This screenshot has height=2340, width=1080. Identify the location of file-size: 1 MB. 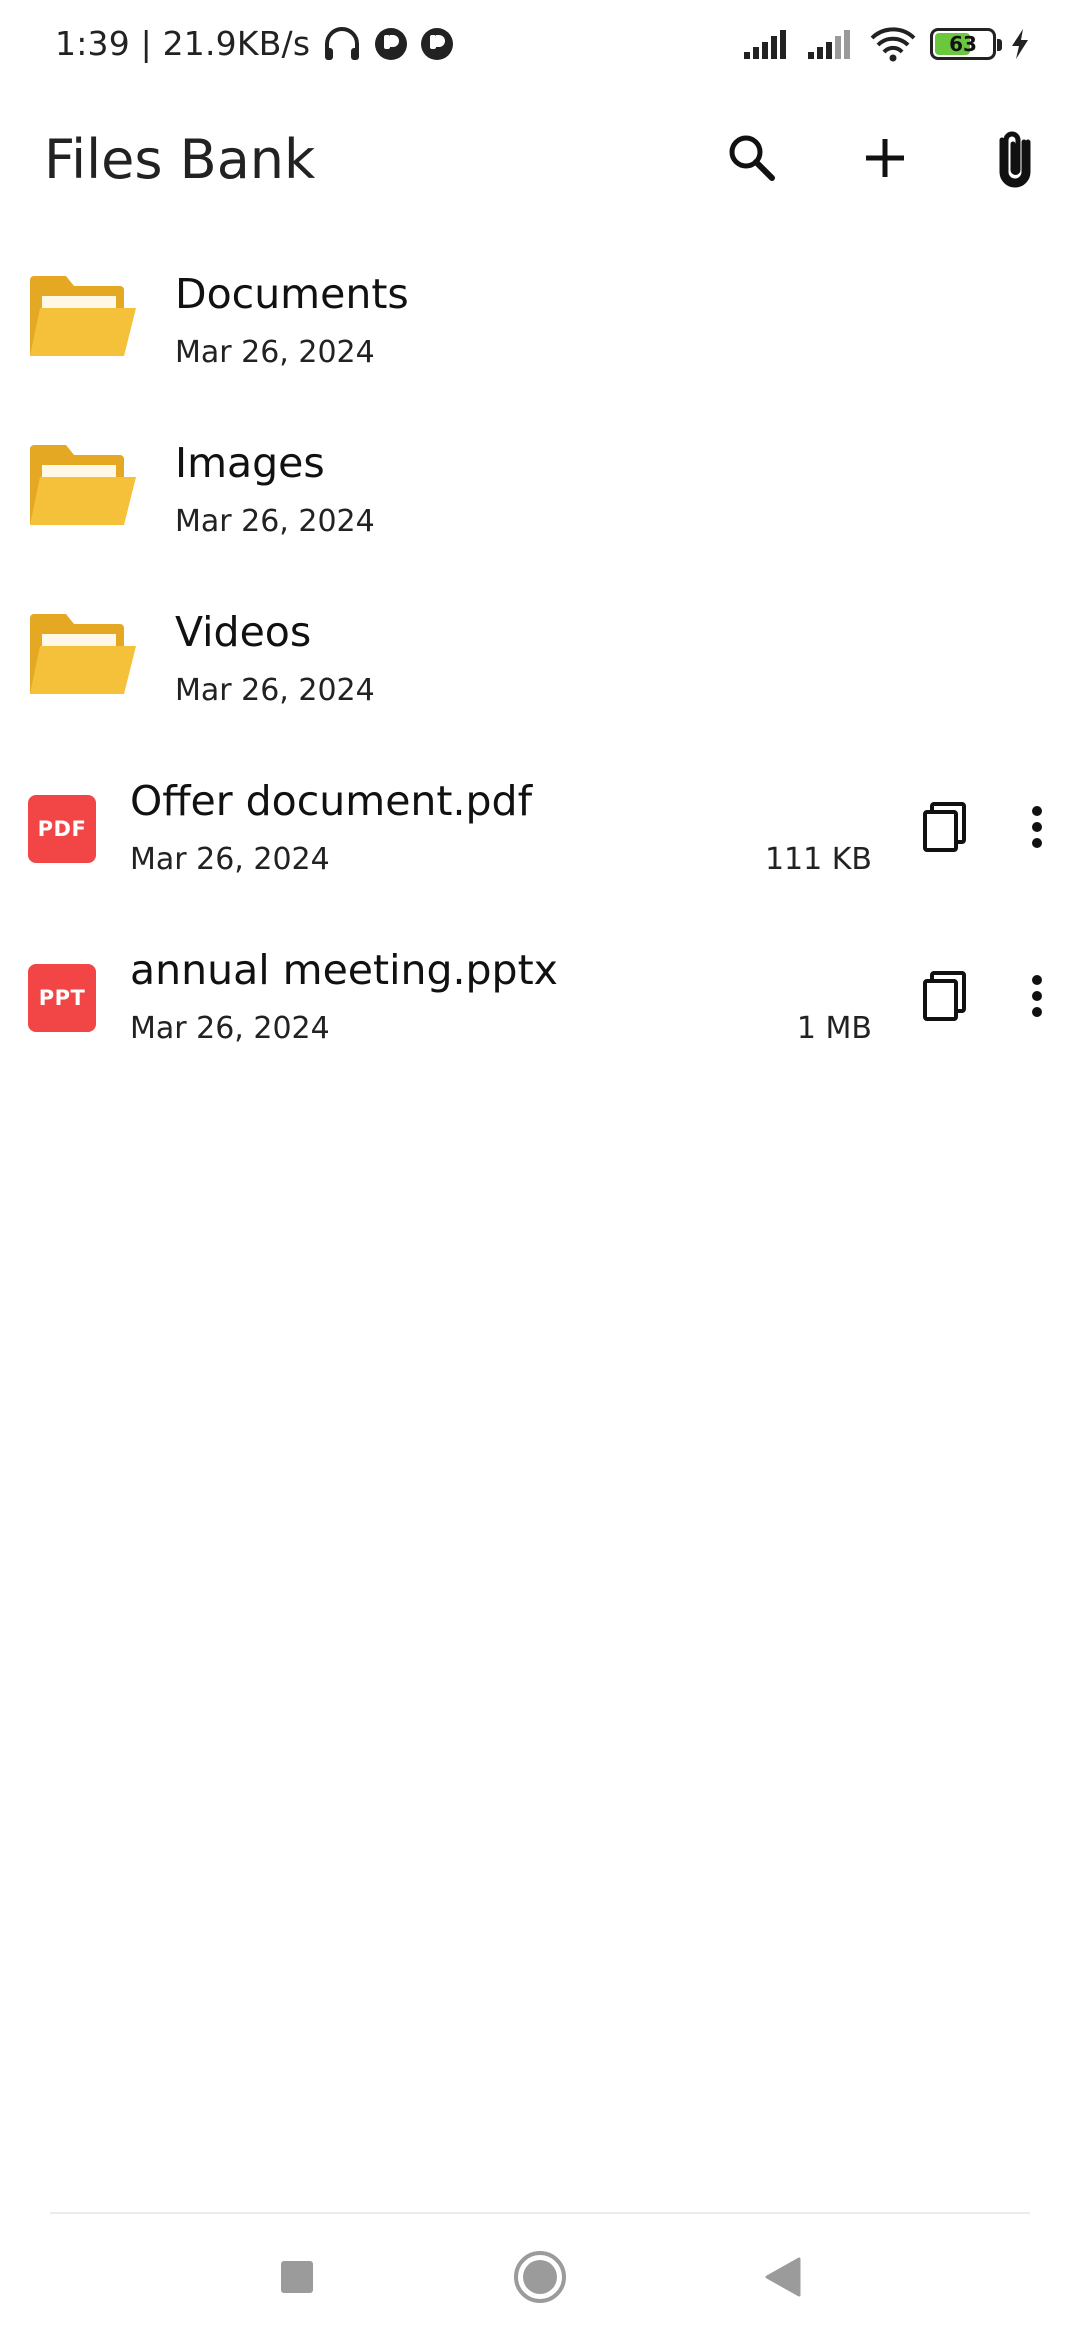
(834, 1028).